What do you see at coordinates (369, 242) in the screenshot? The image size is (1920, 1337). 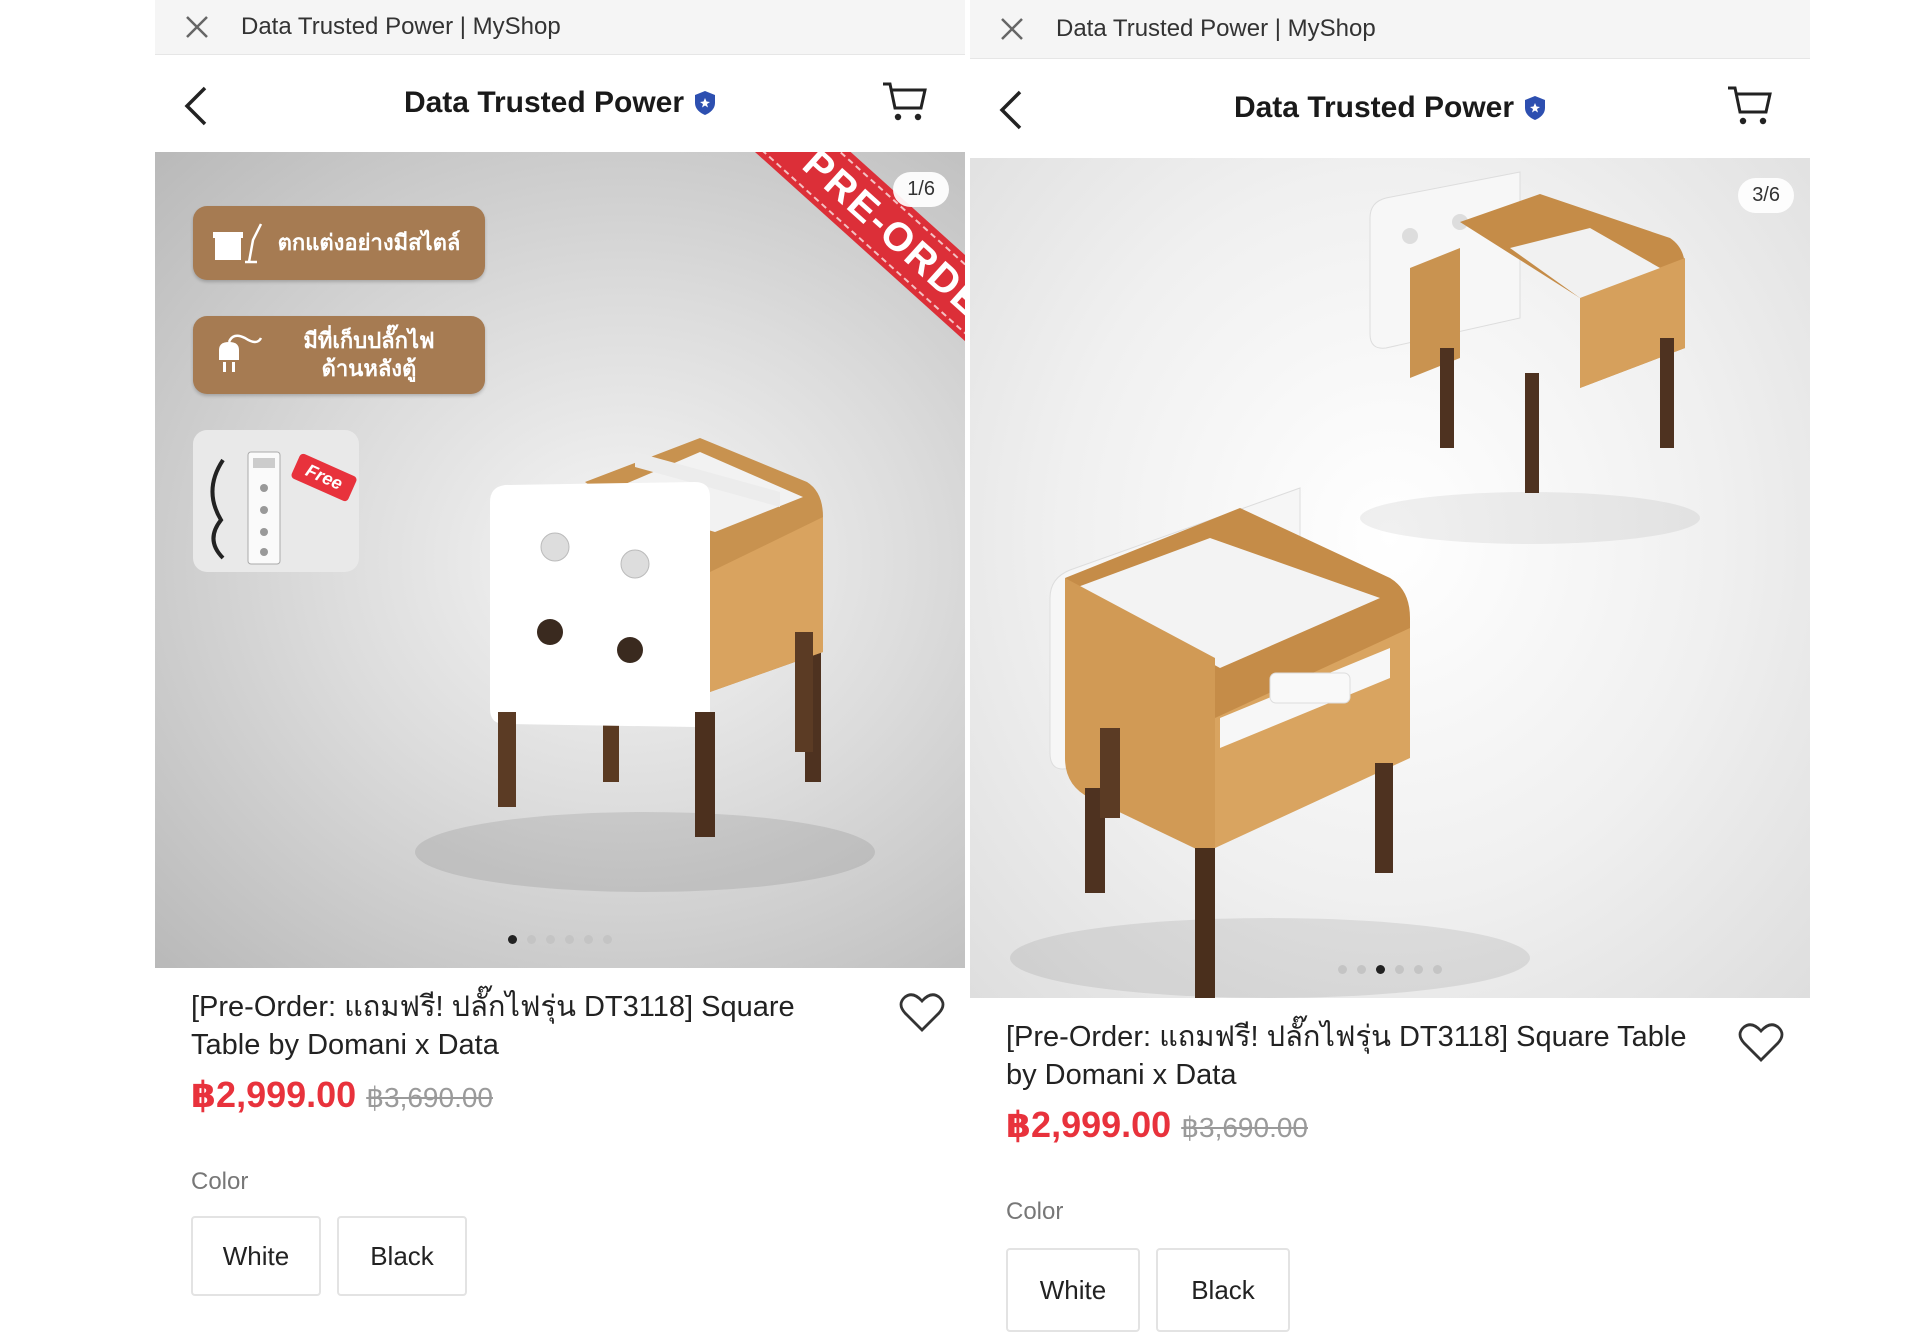 I see `feature-style-text: ตกแต่งอย่างมีสไตล์` at bounding box center [369, 242].